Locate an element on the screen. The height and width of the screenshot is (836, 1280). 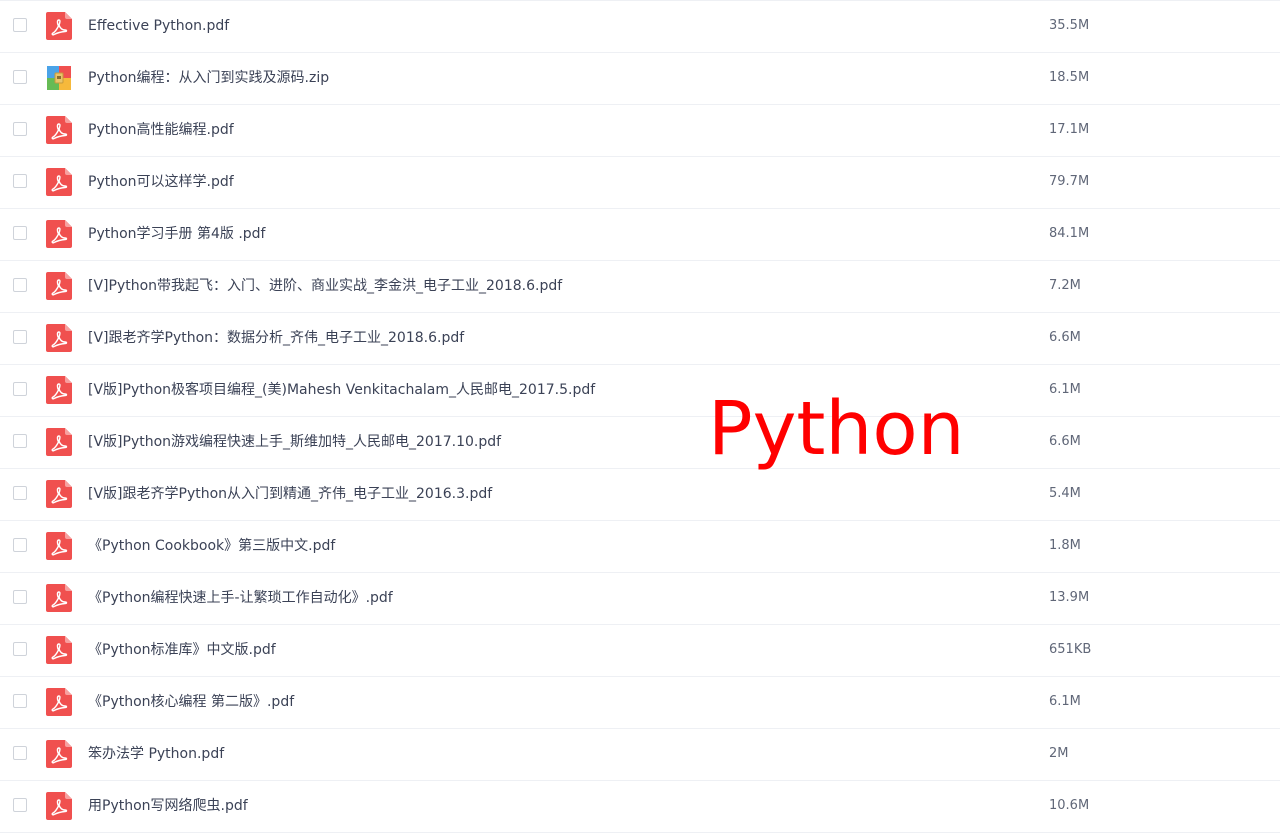
zip-archive-icon is located at coordinates (59, 78).